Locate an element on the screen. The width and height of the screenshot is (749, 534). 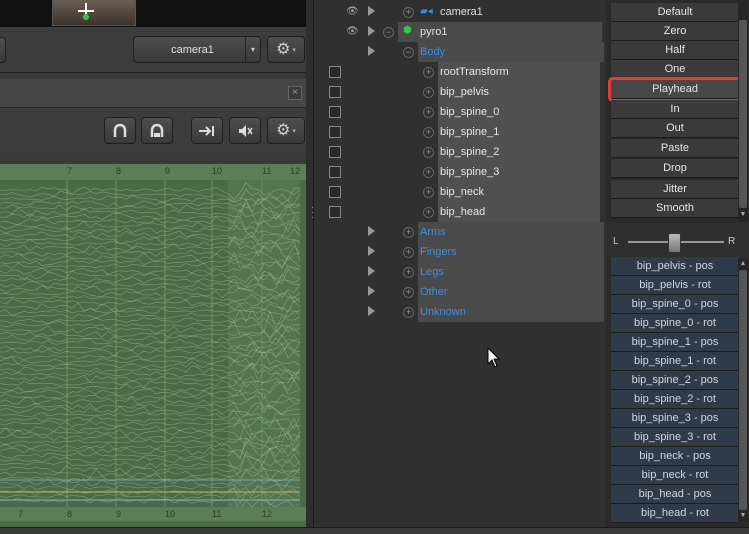
tree-row-group: + Fingers is located at coordinates (459, 252).